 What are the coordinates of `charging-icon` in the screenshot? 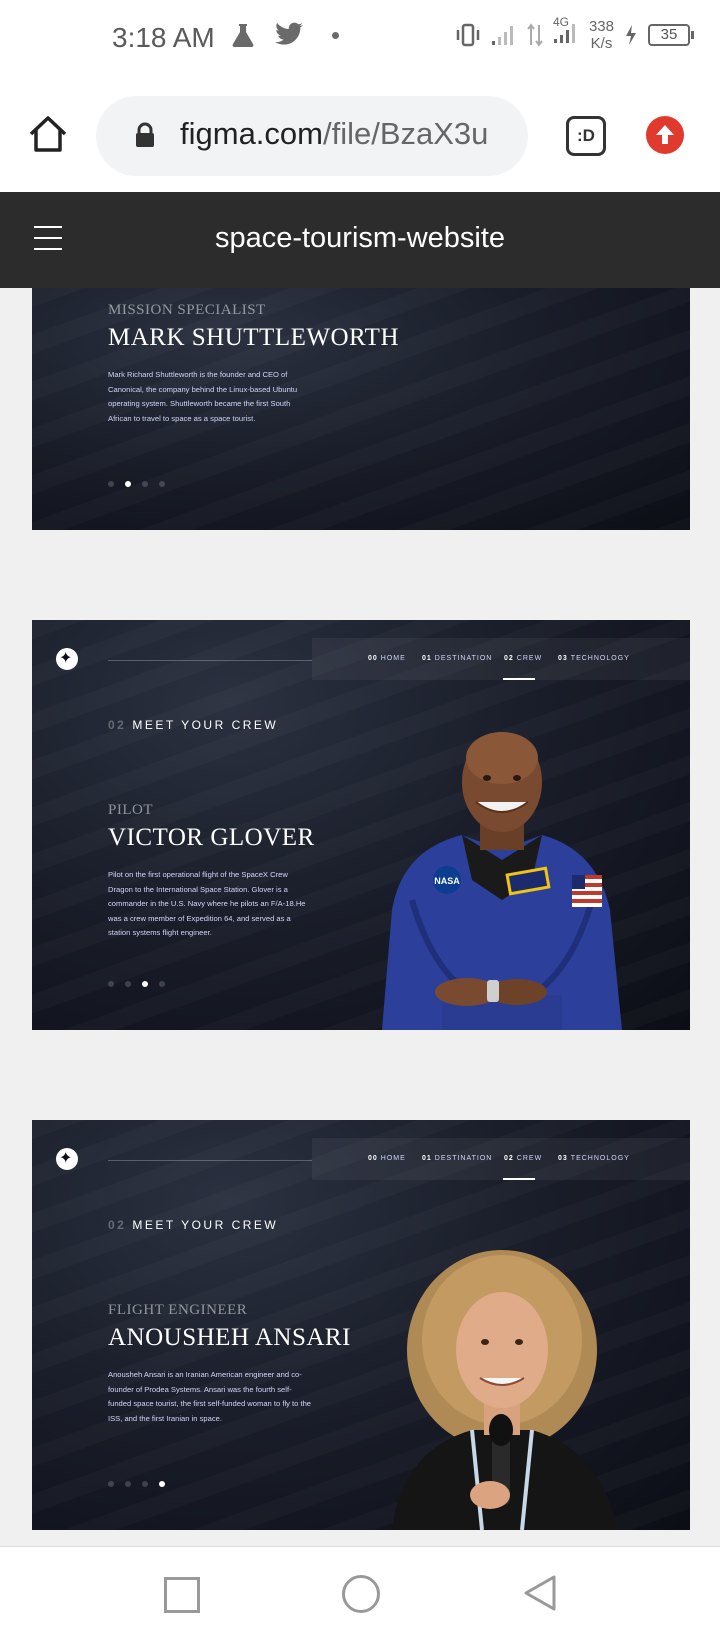 It's located at (631, 35).